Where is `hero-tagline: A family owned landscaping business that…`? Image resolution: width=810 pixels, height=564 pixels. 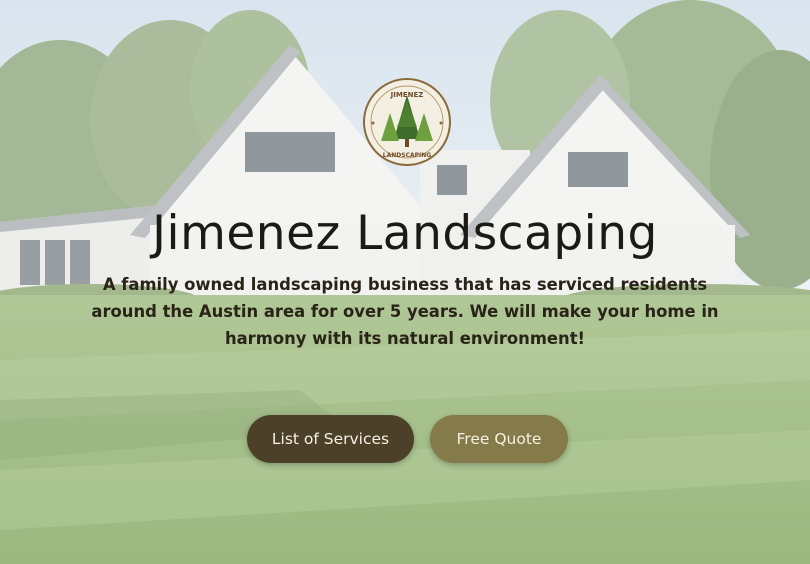
hero-tagline: A family owned landscaping business that… is located at coordinates (405, 311).